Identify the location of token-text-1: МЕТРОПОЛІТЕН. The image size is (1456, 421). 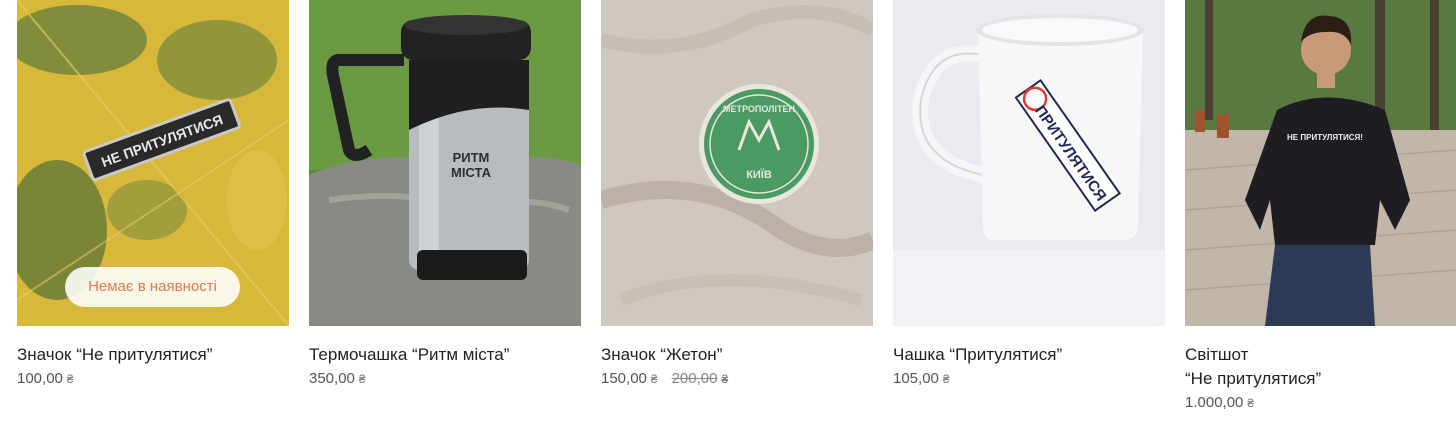
(759, 109).